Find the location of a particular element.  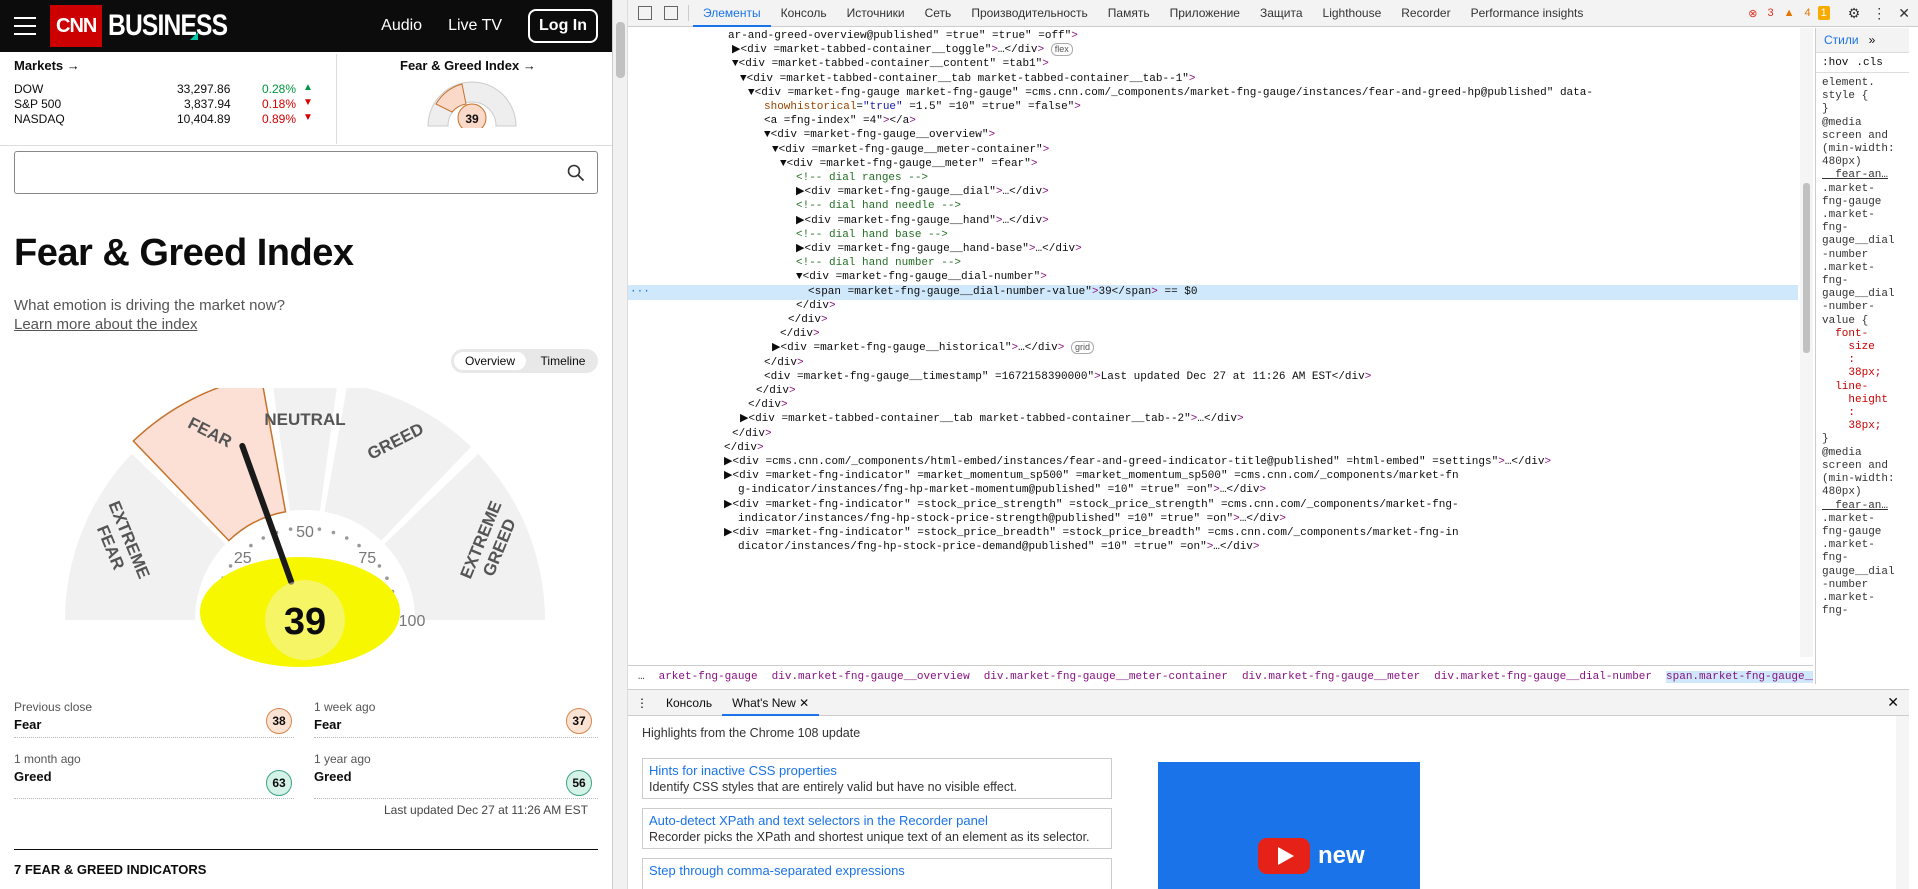

fear-greed-mini-heading-link: Fear & Greed Index → is located at coordinates (468, 65).